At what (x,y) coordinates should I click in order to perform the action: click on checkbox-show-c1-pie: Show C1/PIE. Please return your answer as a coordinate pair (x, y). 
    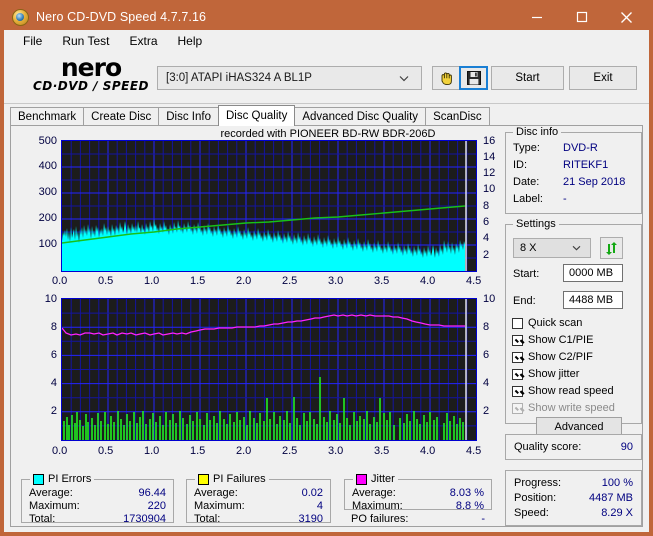
    Looking at the image, I should click on (552, 340).